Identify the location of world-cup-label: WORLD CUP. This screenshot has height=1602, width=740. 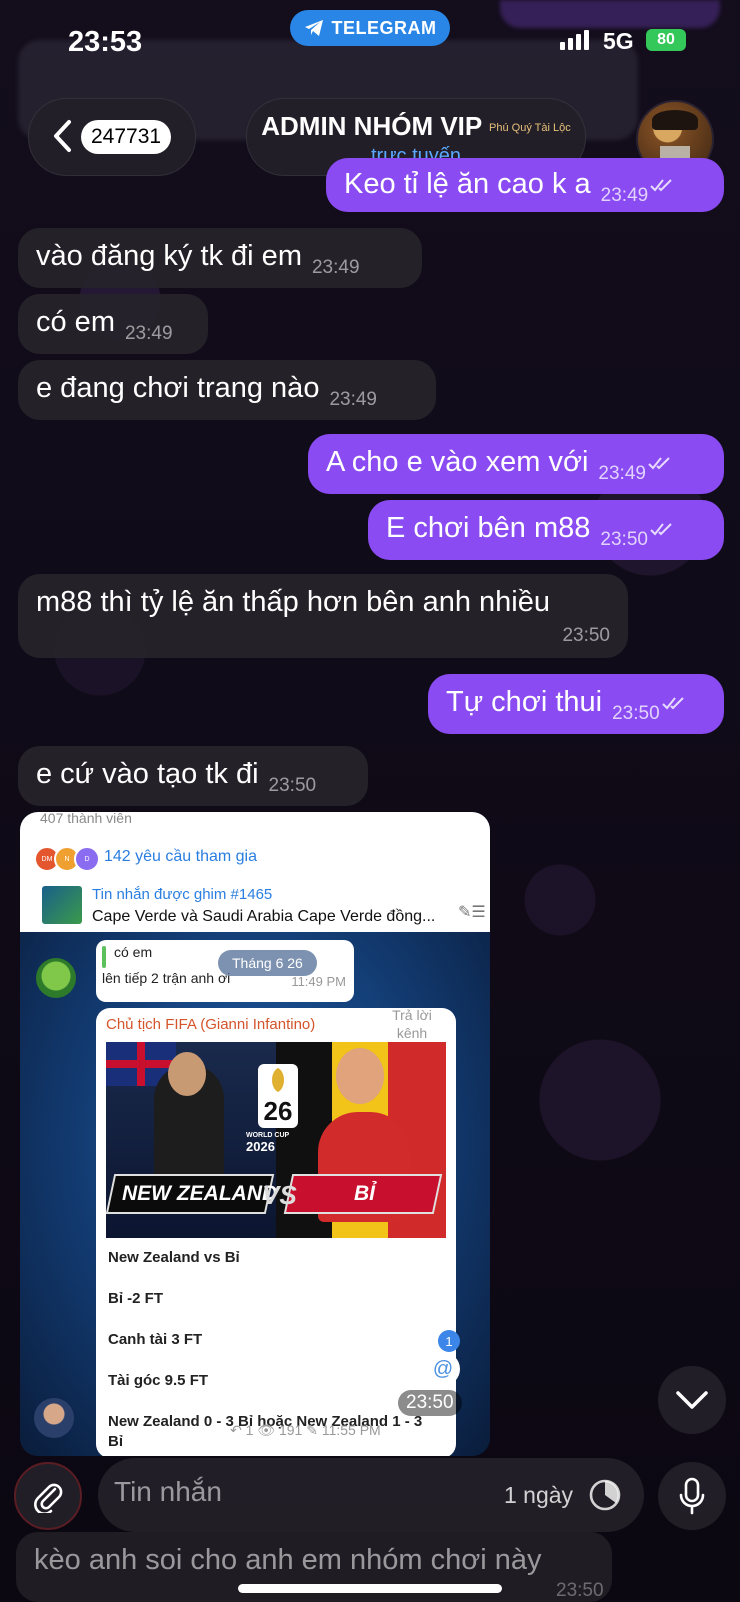
(268, 1135).